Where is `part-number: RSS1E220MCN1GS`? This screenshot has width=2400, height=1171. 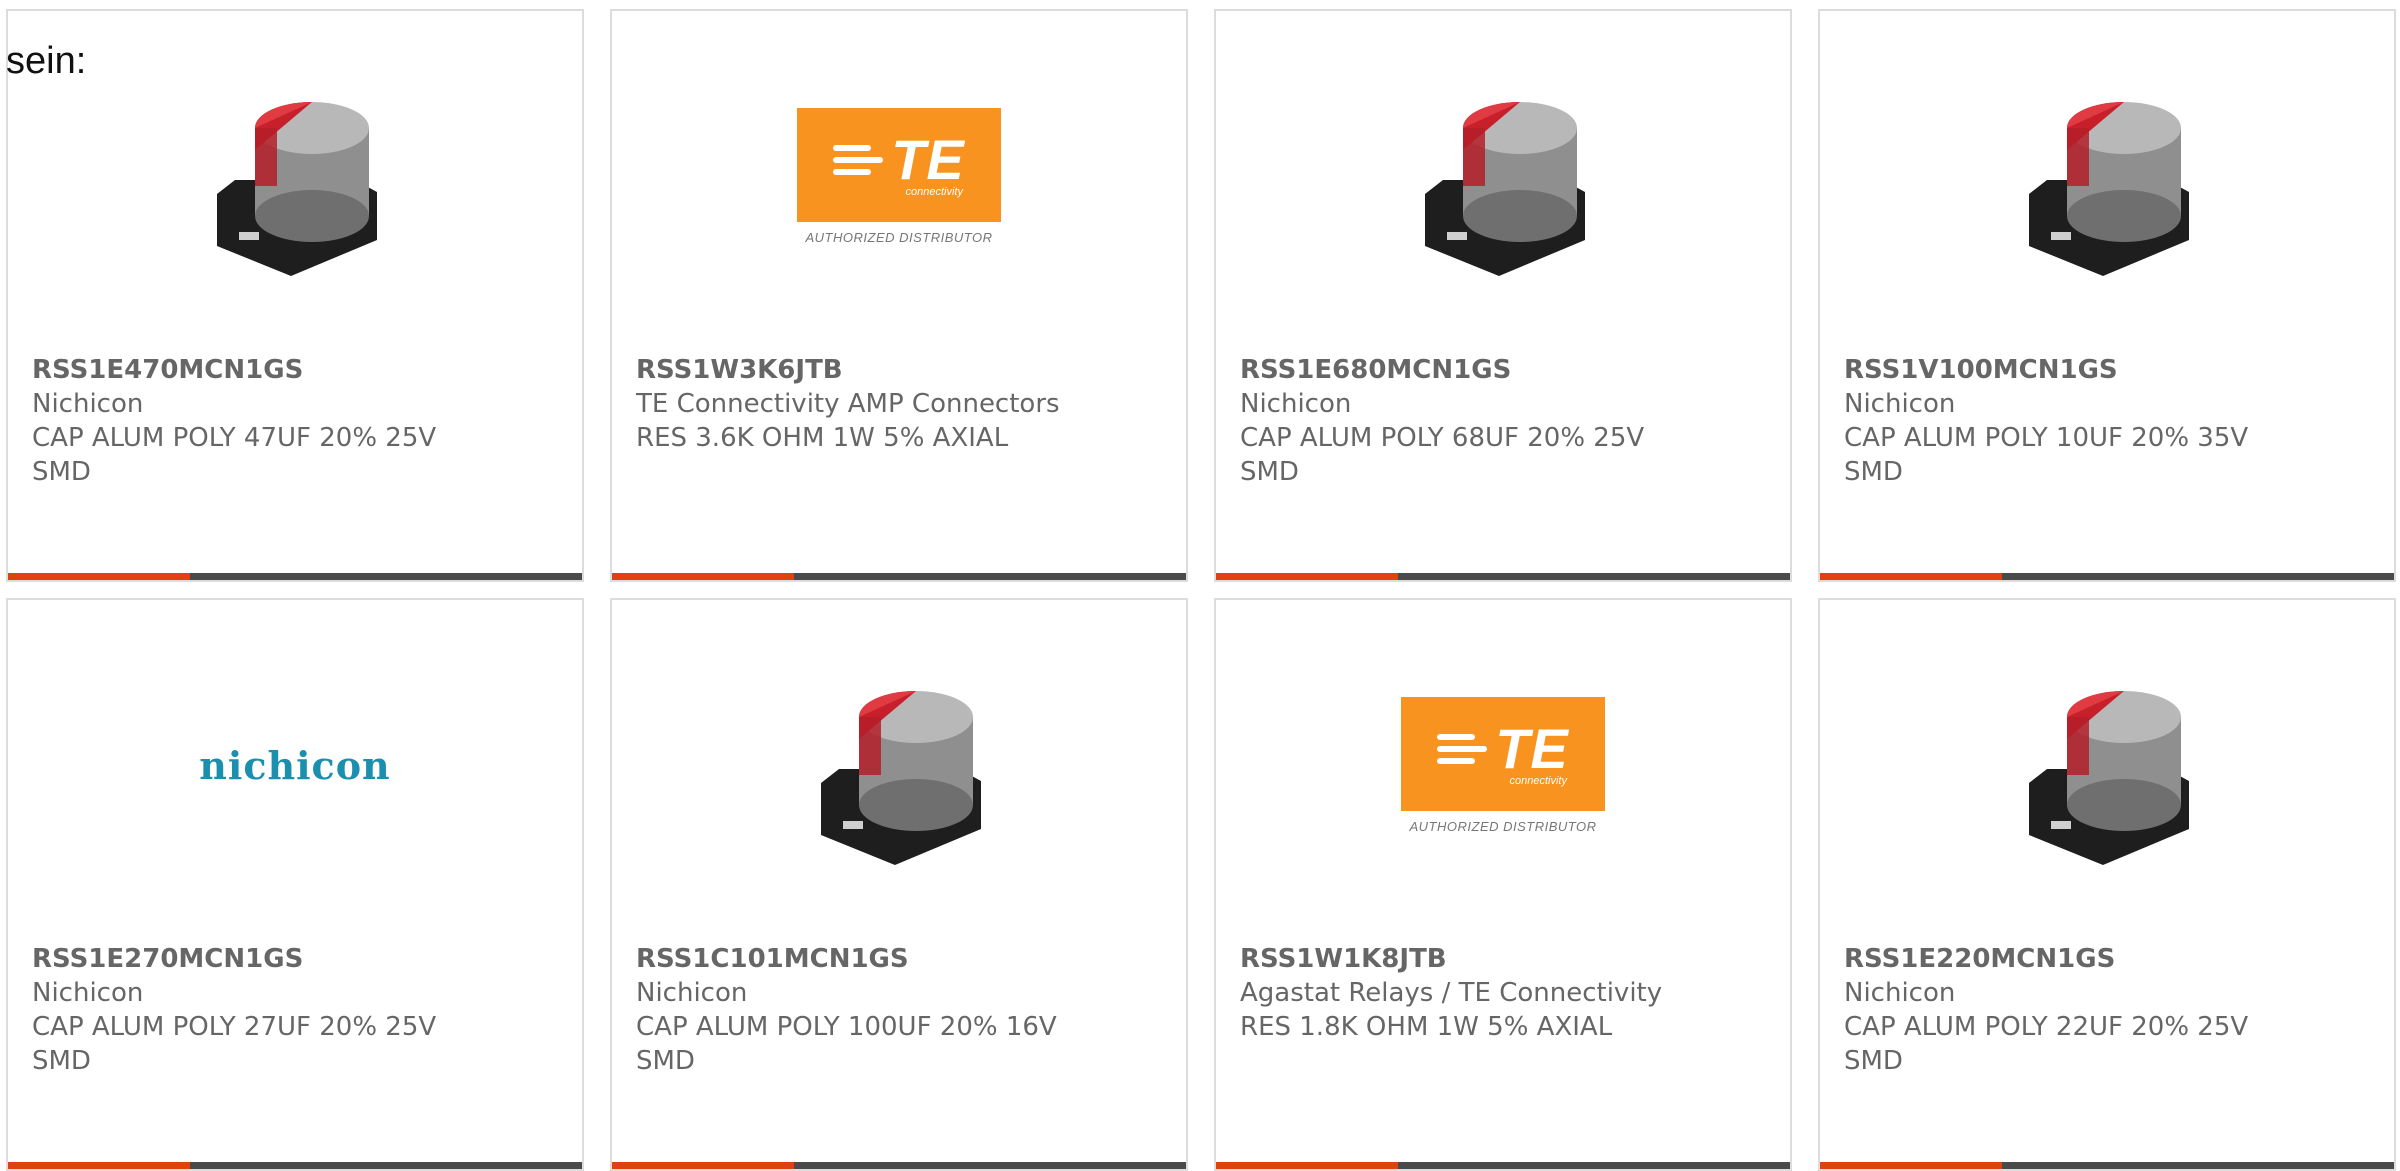 part-number: RSS1E220MCN1GS is located at coordinates (2109, 959).